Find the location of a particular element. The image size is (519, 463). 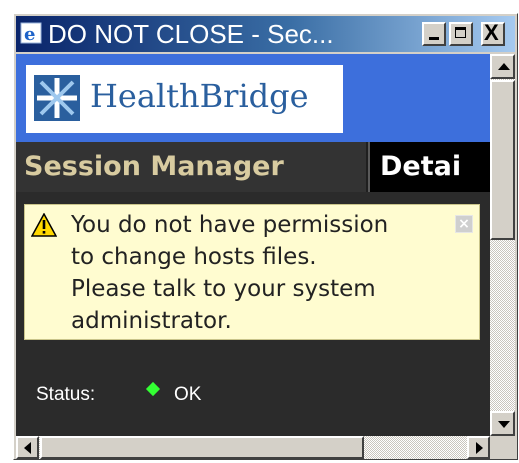

vertical-scroll-thumb is located at coordinates (502, 160).